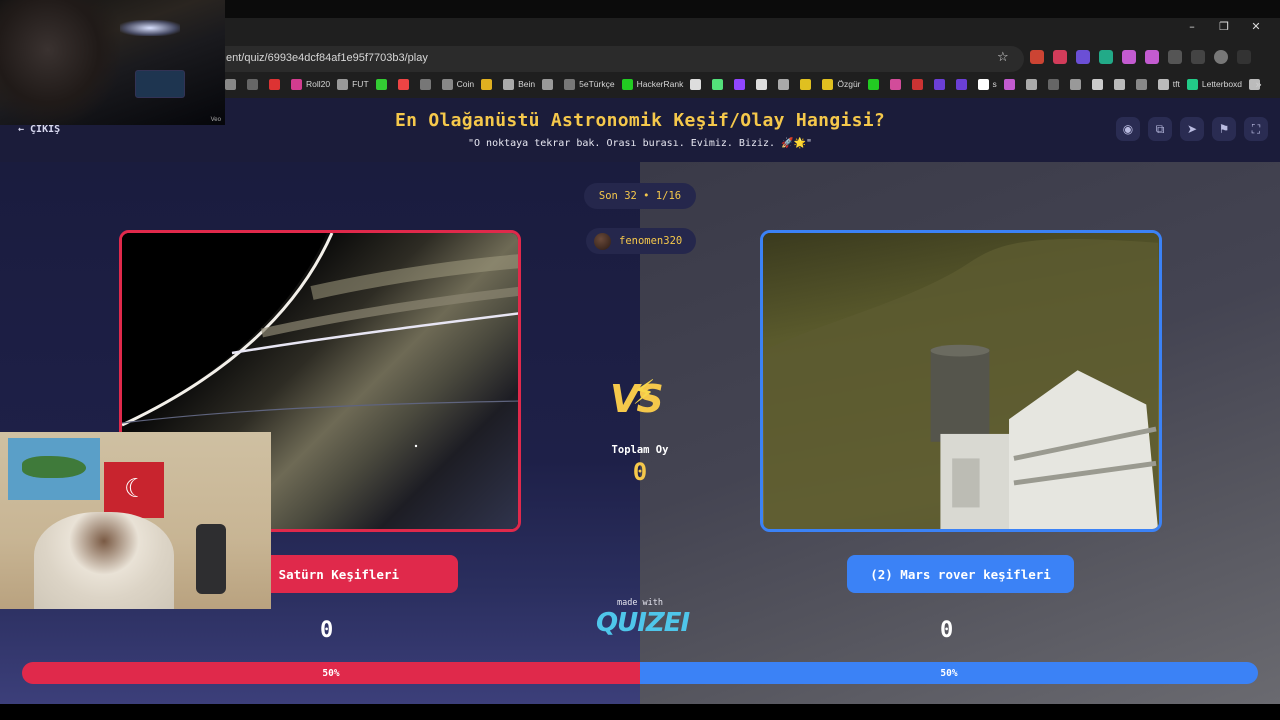  Describe the element at coordinates (457, 84) in the screenshot. I see `bookmark-coin: Coin` at that location.